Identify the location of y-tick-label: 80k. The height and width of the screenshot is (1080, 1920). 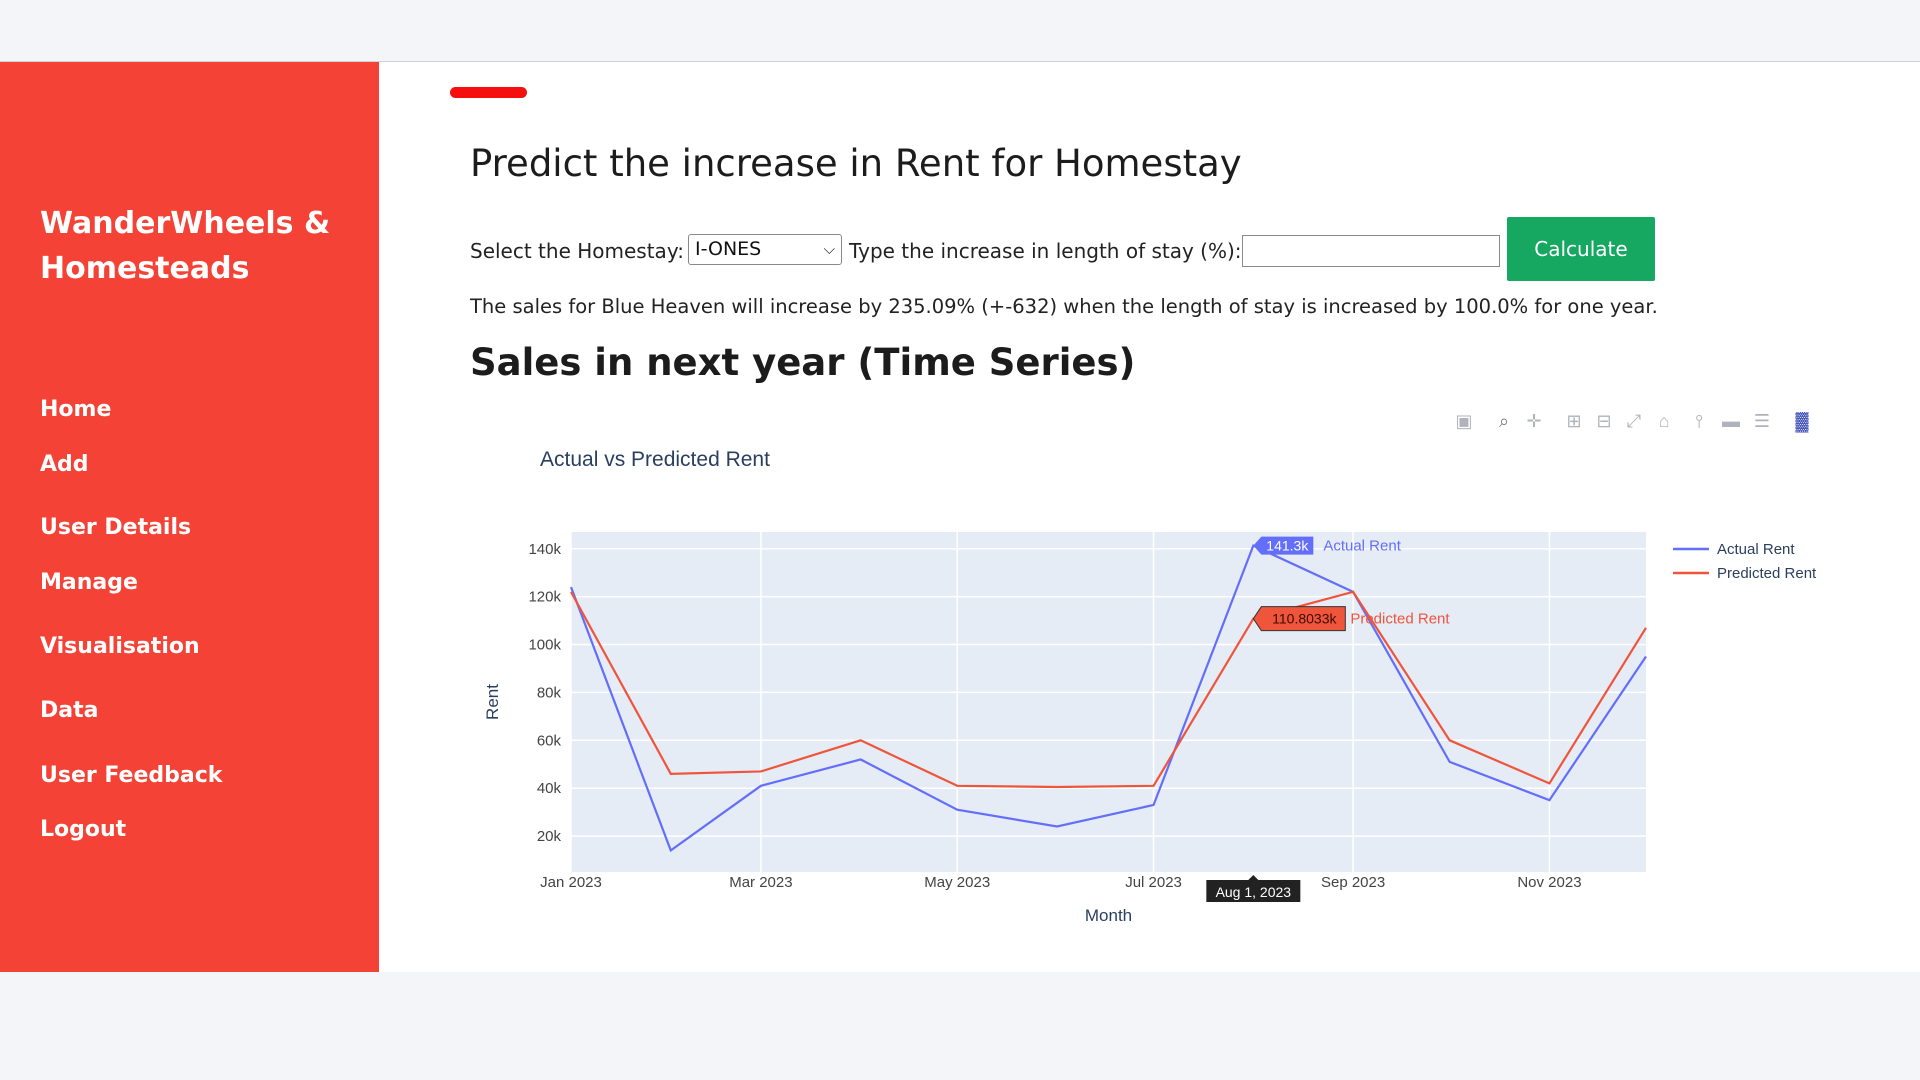
(549, 692).